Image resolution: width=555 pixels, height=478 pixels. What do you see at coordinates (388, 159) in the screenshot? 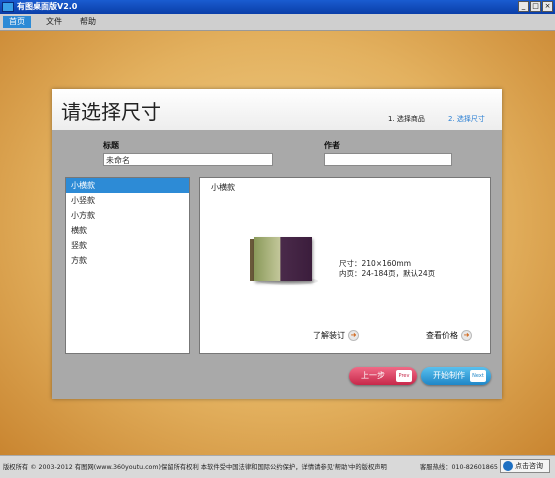
I see `author-input` at bounding box center [388, 159].